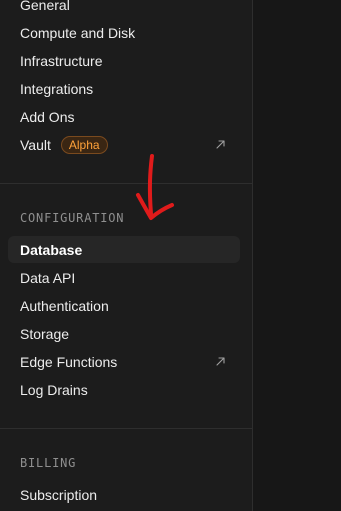  I want to click on sidebar-item-edge-functions: Edge Functions, so click(124, 361).